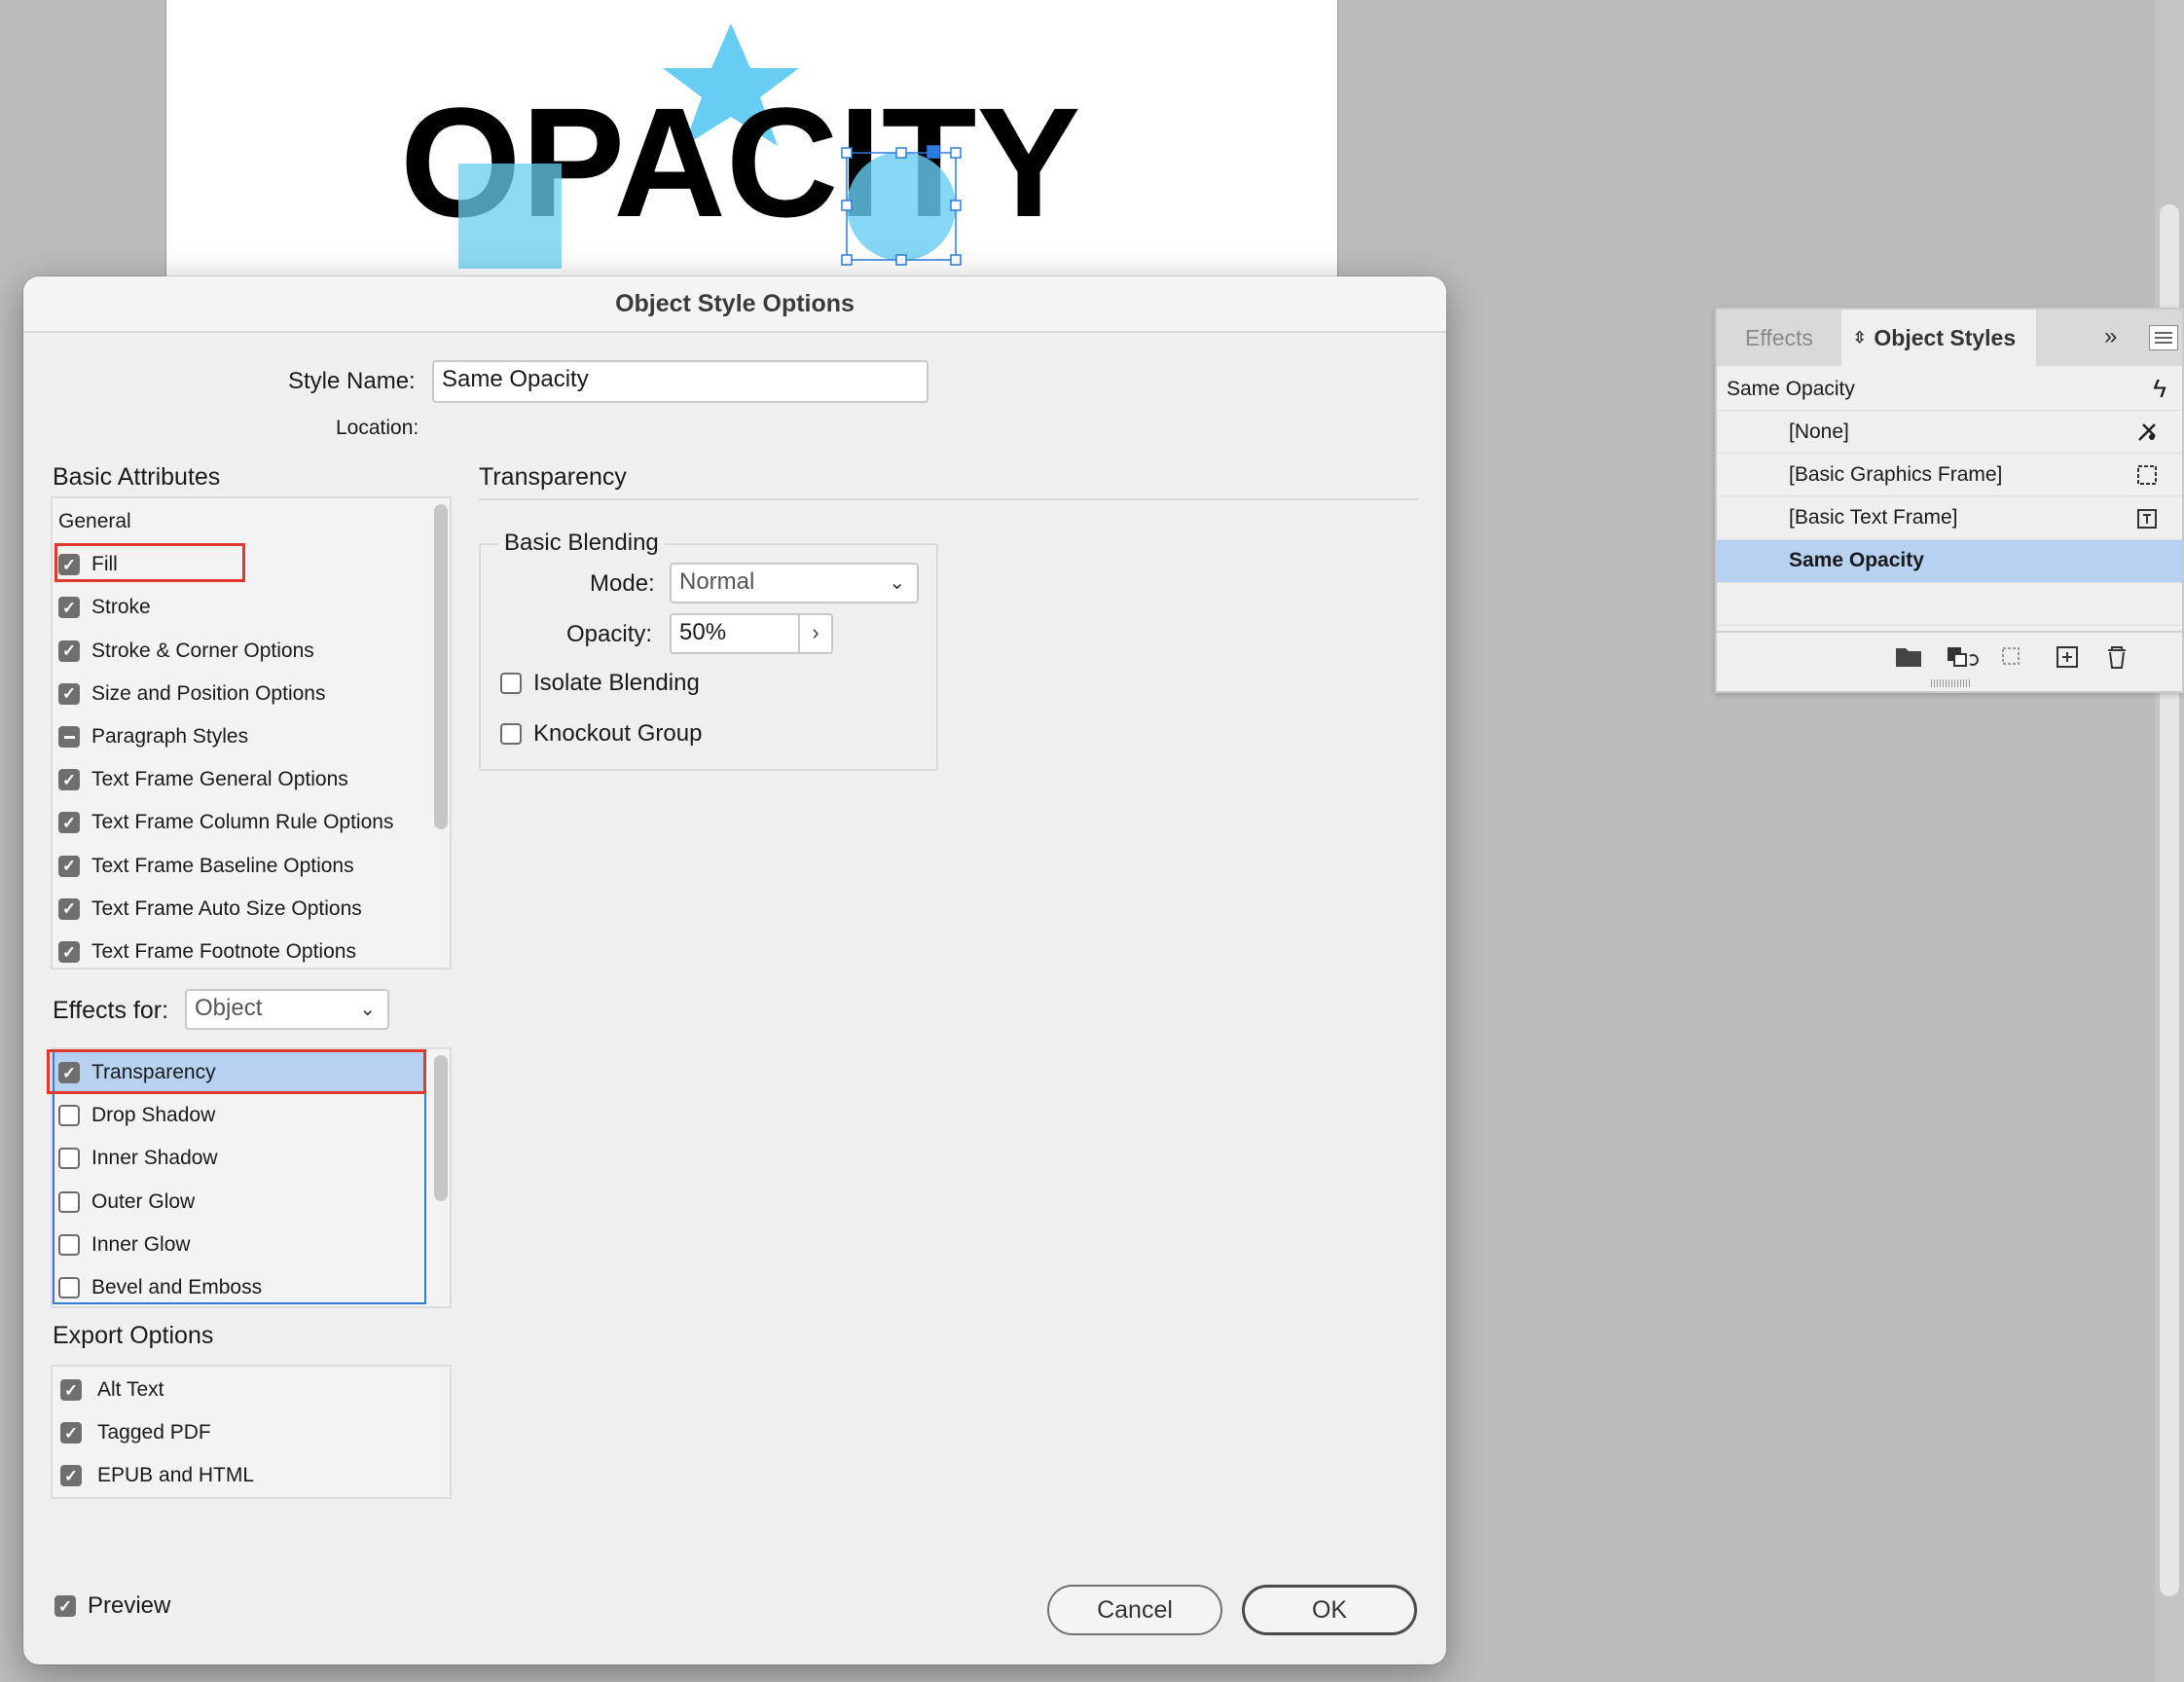 The width and height of the screenshot is (2184, 1682). What do you see at coordinates (111, 1010) in the screenshot?
I see `effects-for-label: Effects for:` at bounding box center [111, 1010].